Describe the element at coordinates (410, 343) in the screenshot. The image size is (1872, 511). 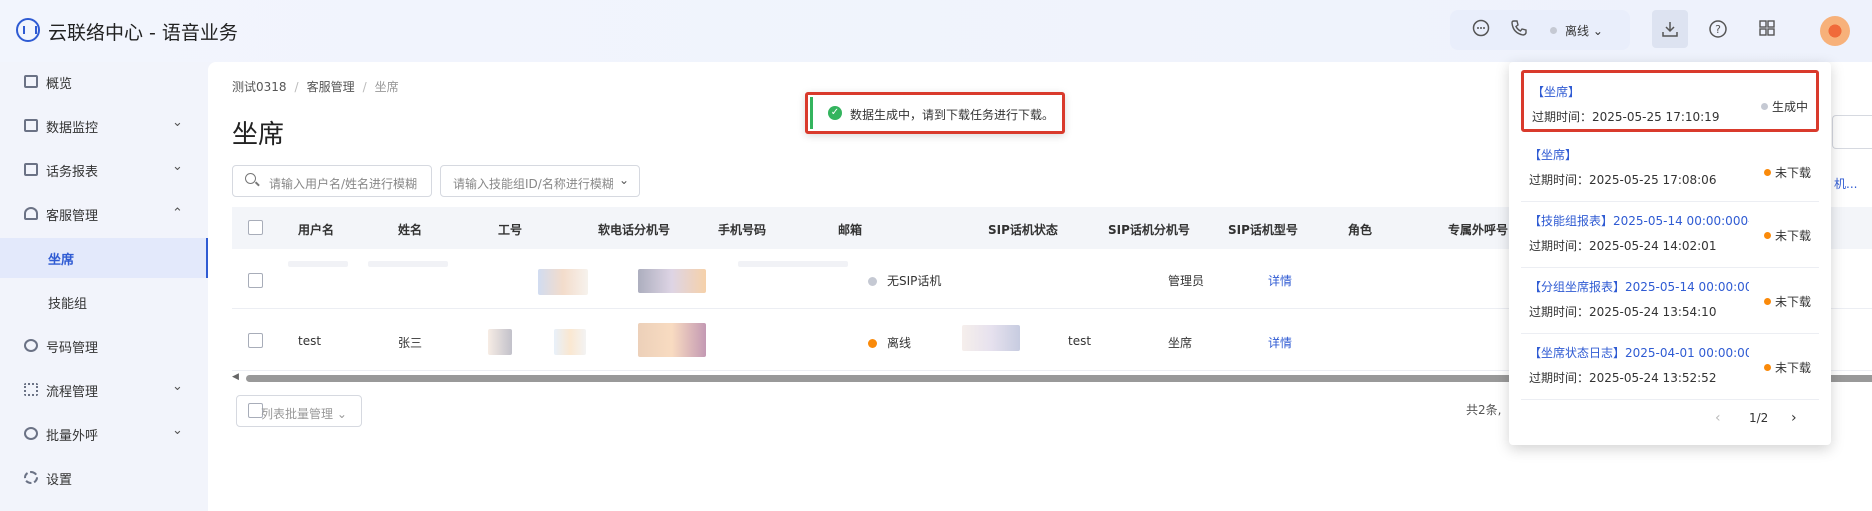
I see `name-cell: 张三` at that location.